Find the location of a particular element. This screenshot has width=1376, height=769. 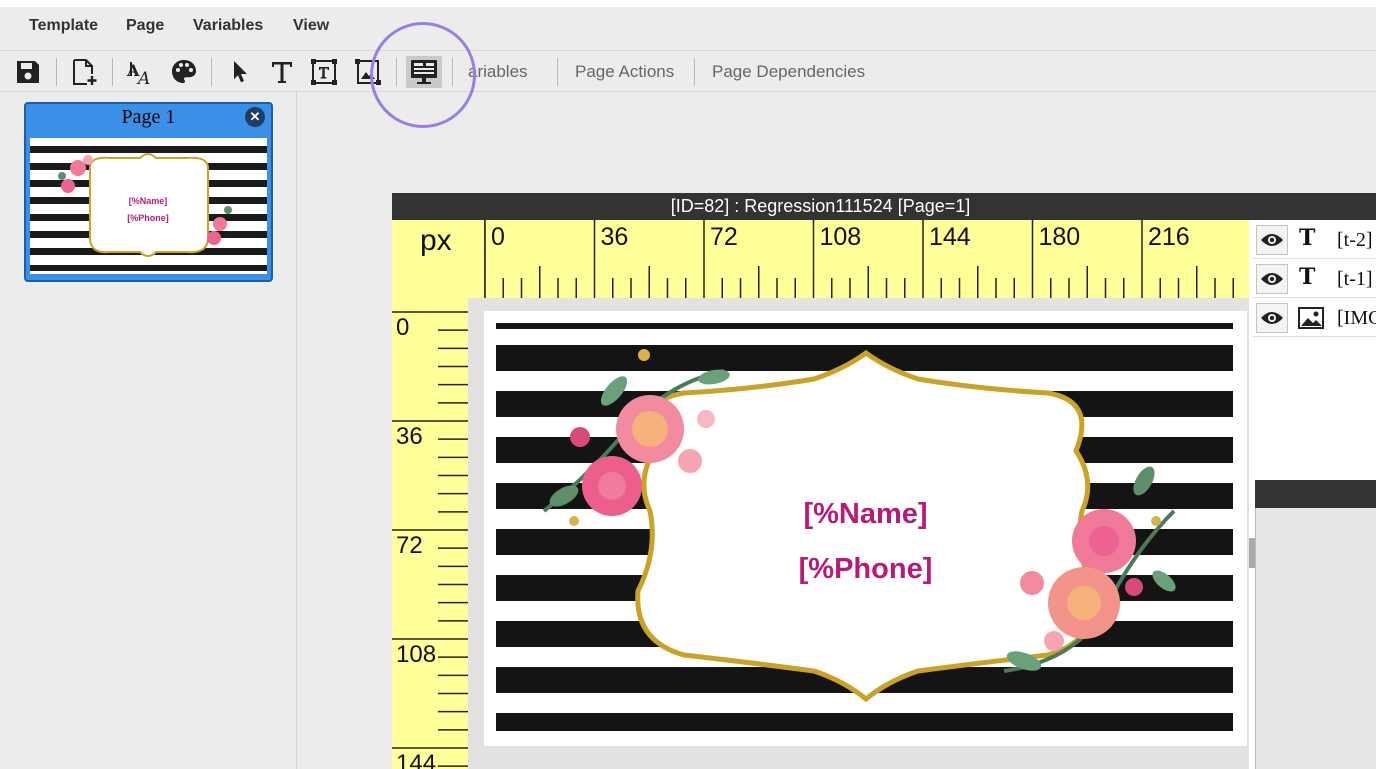

text-tool-icon is located at coordinates (282, 72).